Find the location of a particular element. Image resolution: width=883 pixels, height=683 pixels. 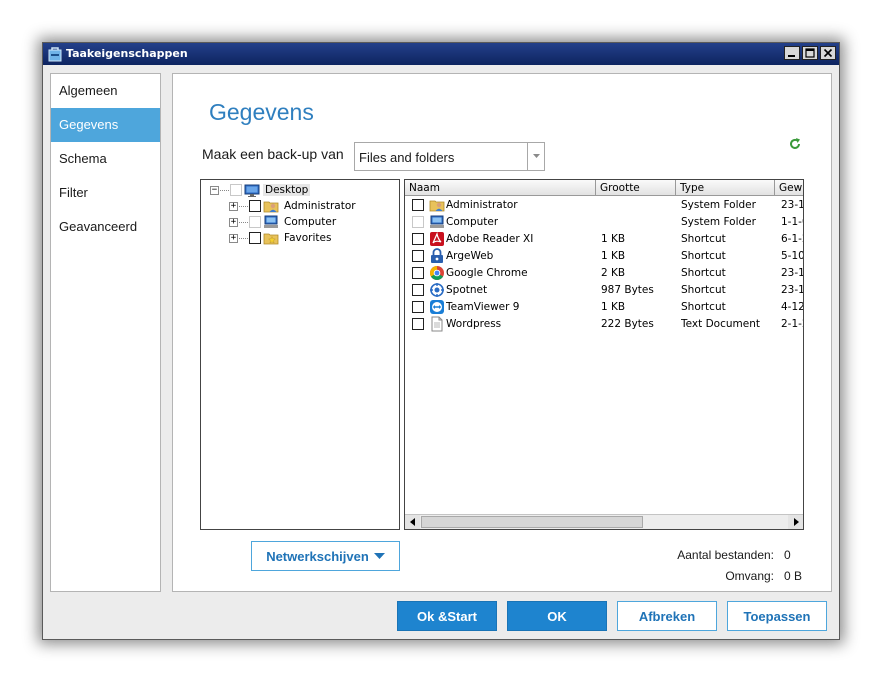

nav-item-filter: Filter is located at coordinates (105, 193).